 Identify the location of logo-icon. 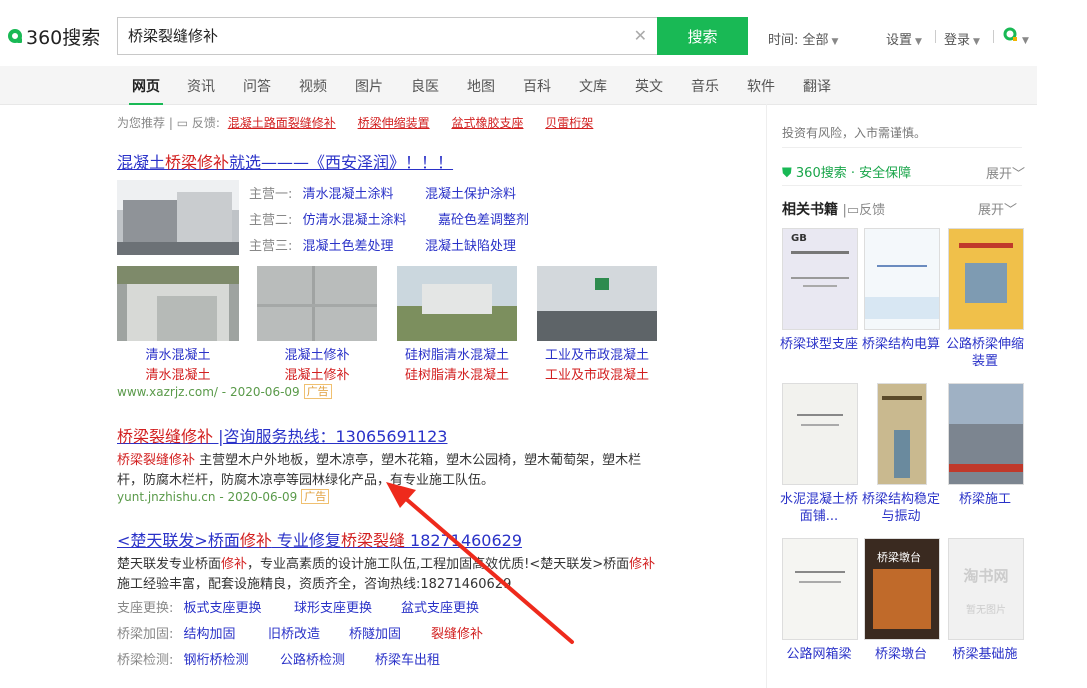
(15, 36).